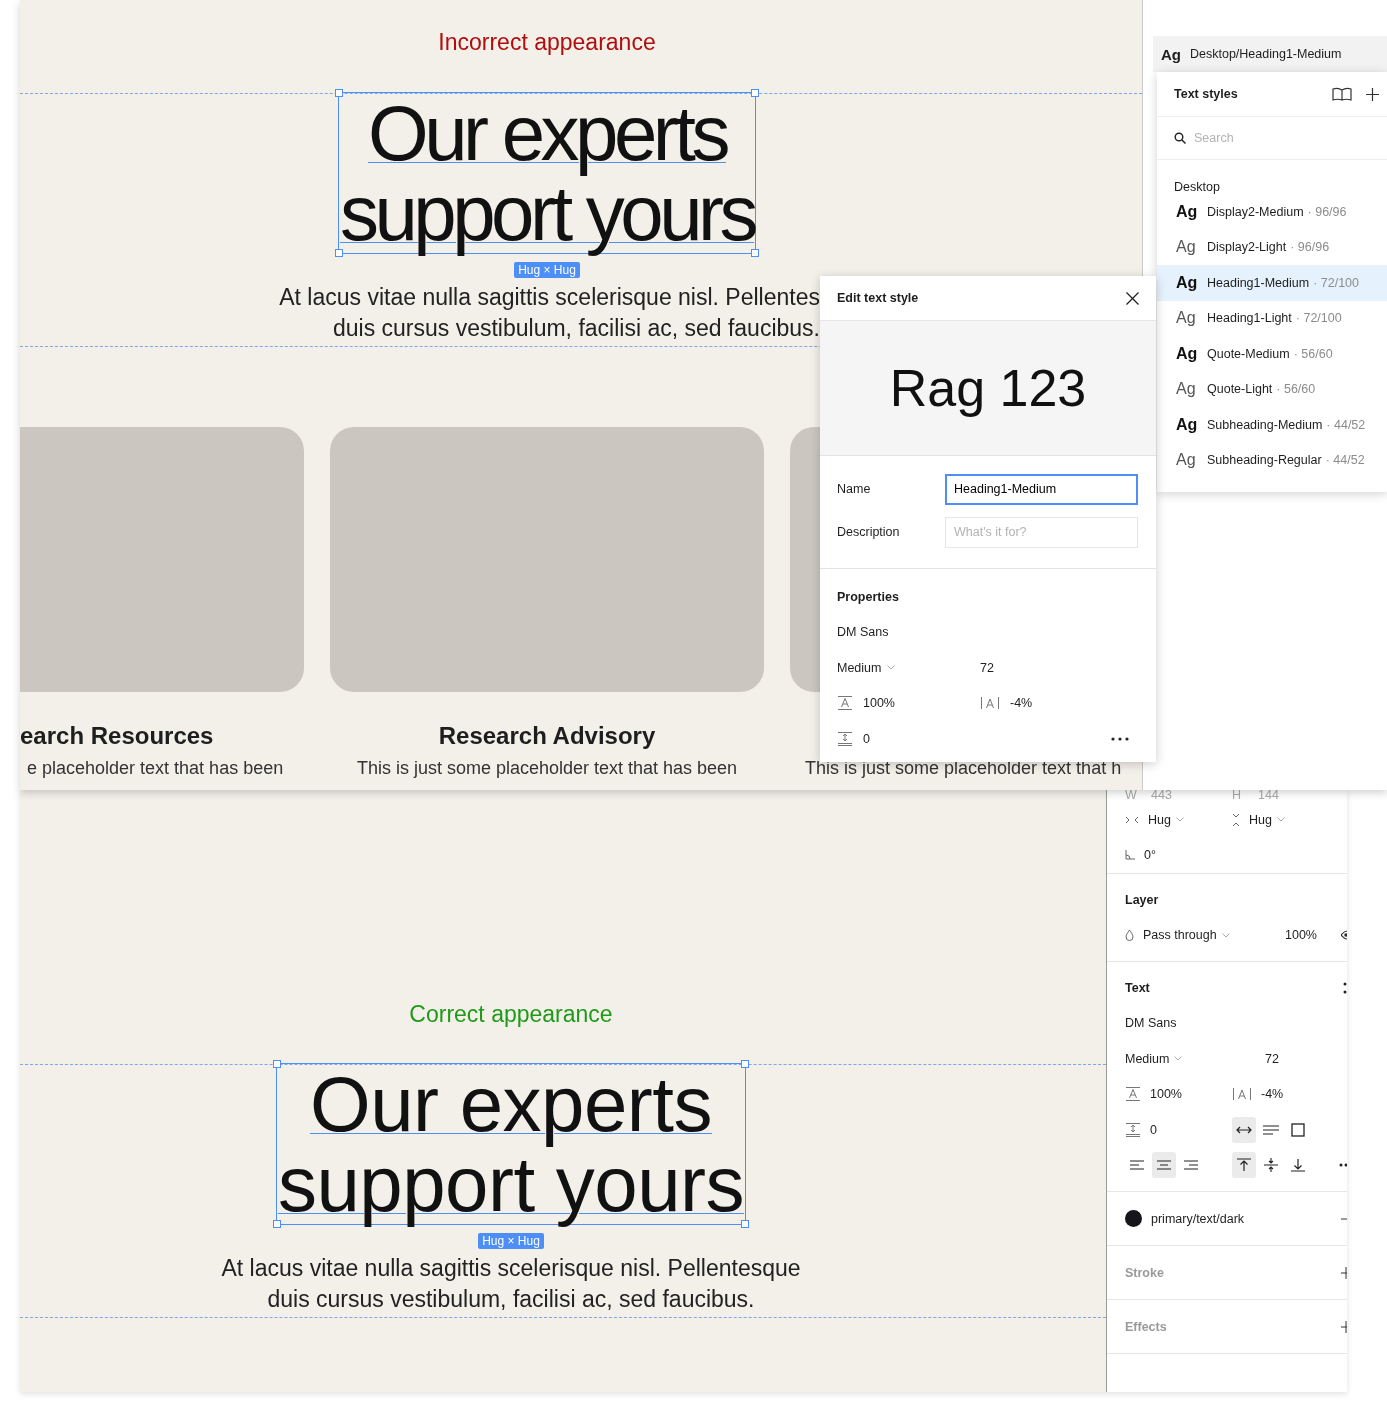 The height and width of the screenshot is (1404, 1387). I want to click on drop-icon, so click(1129, 935).